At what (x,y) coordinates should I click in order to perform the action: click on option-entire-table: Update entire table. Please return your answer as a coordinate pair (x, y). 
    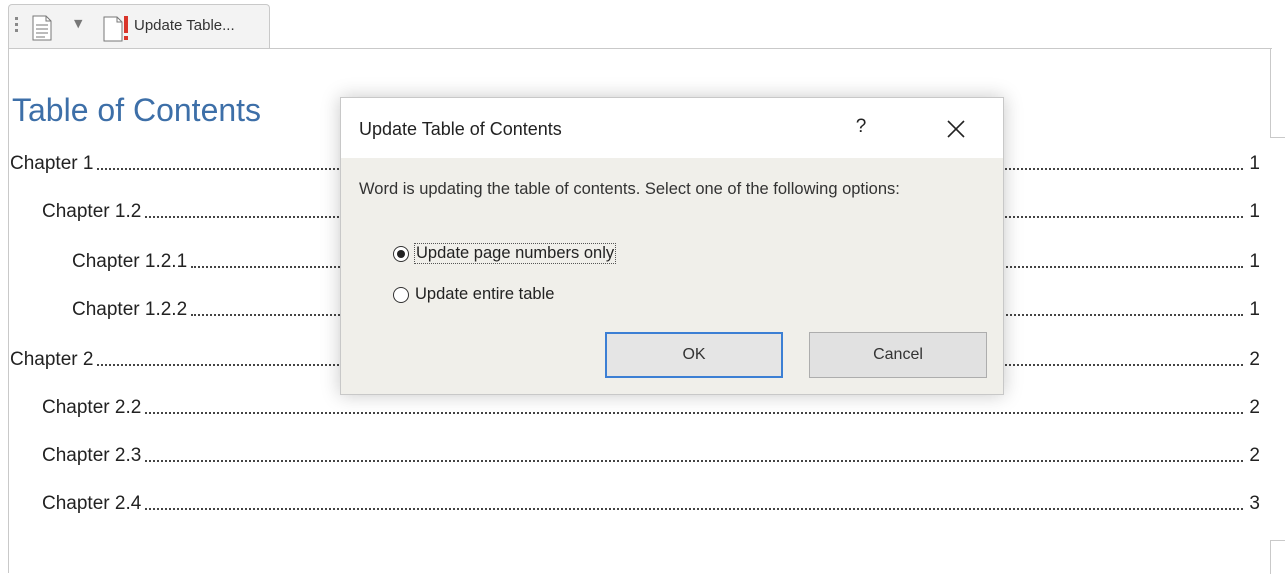
    Looking at the image, I should click on (473, 294).